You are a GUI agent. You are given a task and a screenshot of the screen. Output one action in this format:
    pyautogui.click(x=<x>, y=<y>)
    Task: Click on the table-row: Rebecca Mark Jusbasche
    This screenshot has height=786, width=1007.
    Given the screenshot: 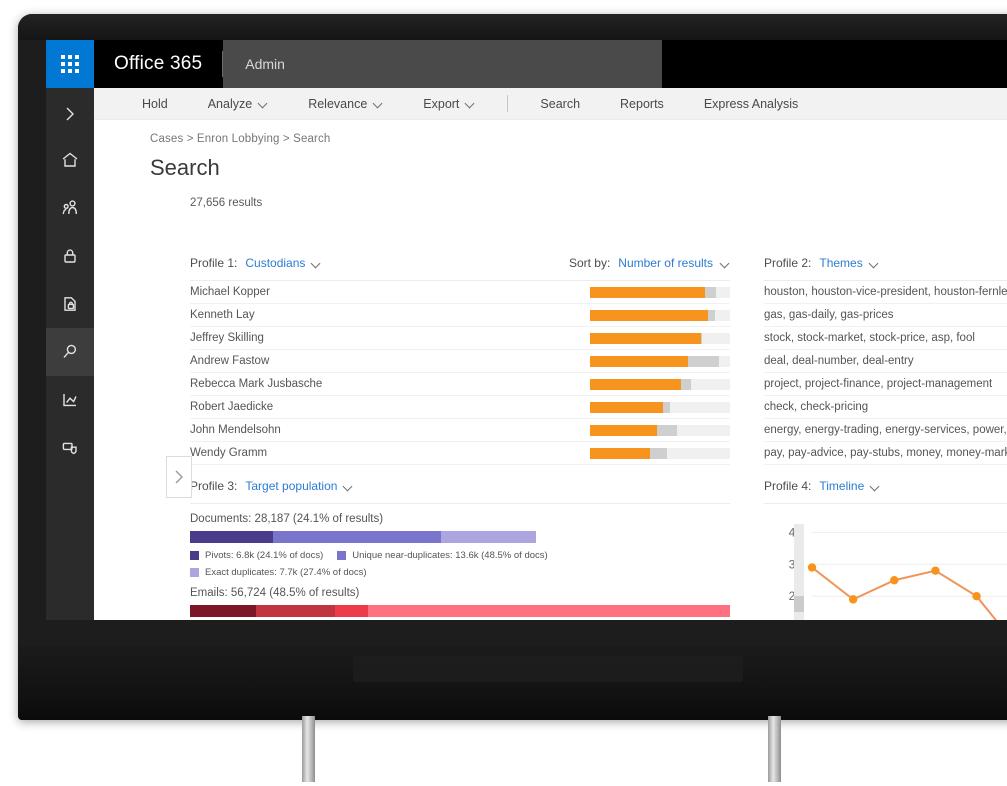 What is the action you would take?
    pyautogui.click(x=460, y=384)
    